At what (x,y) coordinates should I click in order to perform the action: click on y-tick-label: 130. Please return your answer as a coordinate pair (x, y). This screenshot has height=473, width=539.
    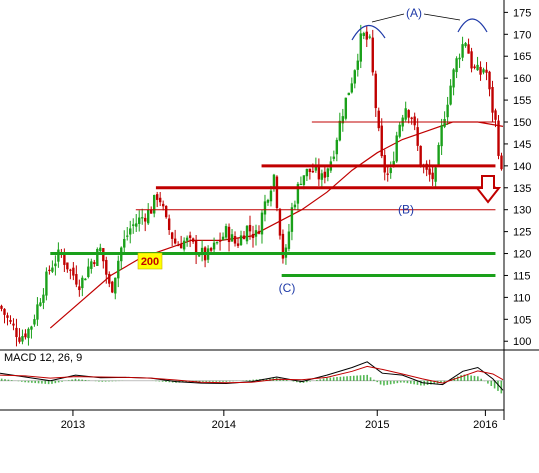
    Looking at the image, I should click on (522, 211).